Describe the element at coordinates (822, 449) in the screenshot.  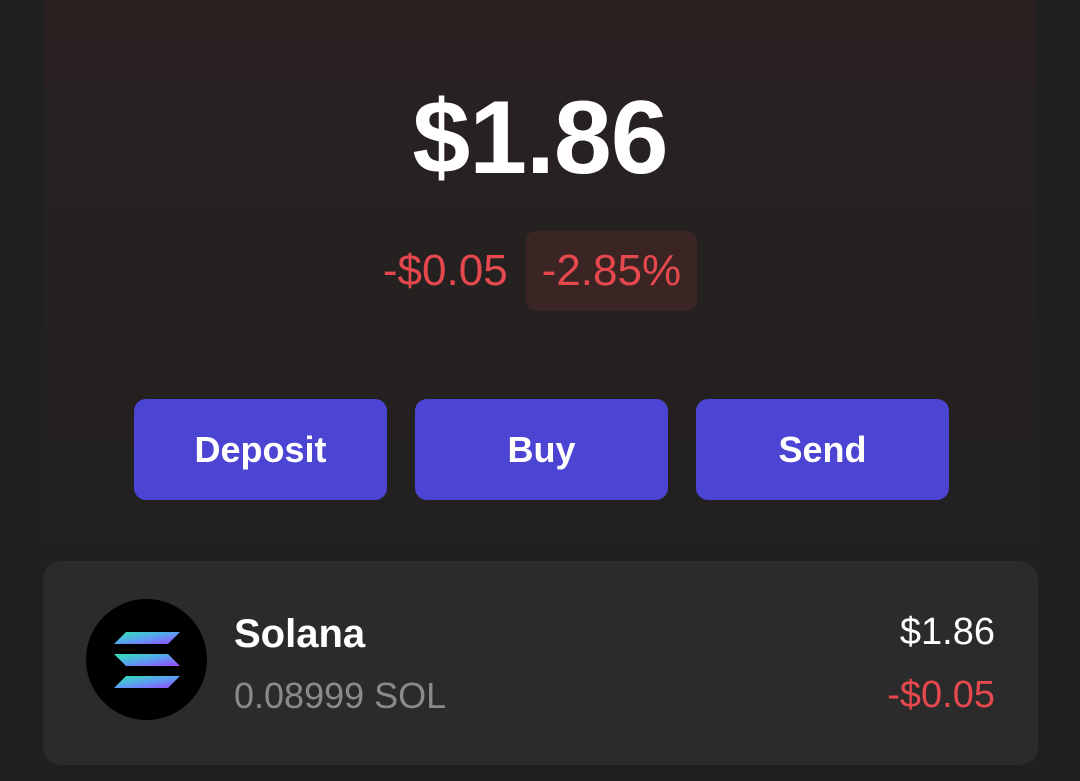
I see `send-button: Send` at that location.